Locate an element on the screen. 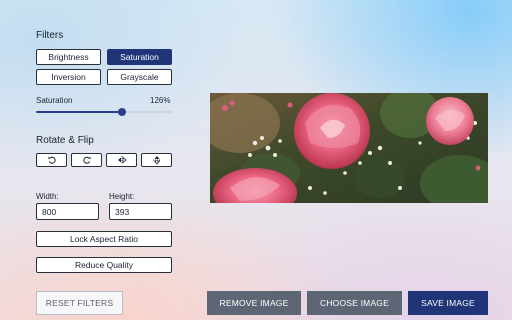 This screenshot has height=320, width=512. filters-title: Filters is located at coordinates (50, 35).